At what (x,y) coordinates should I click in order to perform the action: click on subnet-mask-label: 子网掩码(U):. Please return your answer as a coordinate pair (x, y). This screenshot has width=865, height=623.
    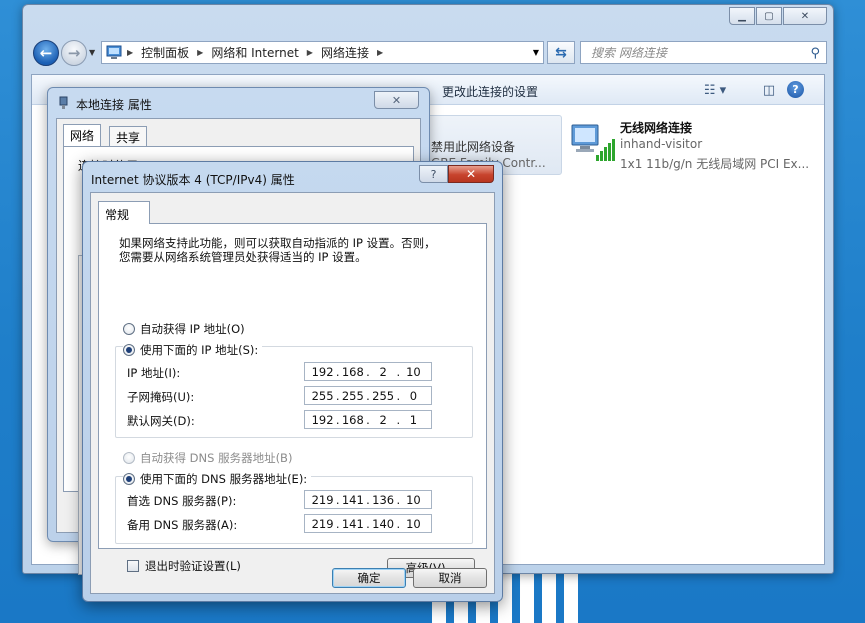
    Looking at the image, I should click on (161, 397).